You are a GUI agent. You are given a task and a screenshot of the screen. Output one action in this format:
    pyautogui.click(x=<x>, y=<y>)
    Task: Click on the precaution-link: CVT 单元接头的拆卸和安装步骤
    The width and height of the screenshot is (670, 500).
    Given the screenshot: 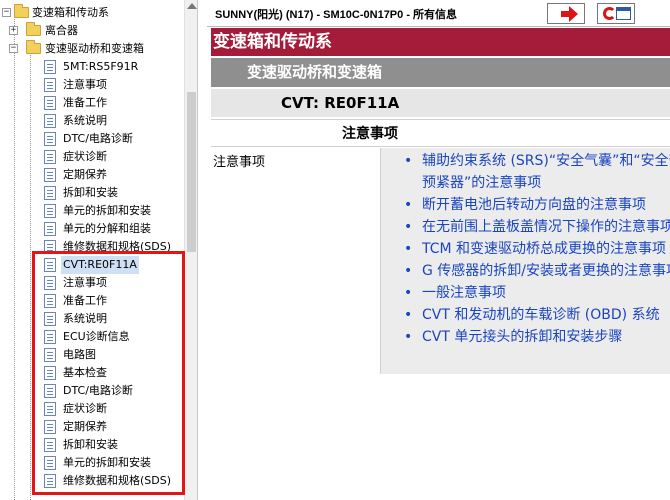 What is the action you would take?
    pyautogui.click(x=522, y=337)
    